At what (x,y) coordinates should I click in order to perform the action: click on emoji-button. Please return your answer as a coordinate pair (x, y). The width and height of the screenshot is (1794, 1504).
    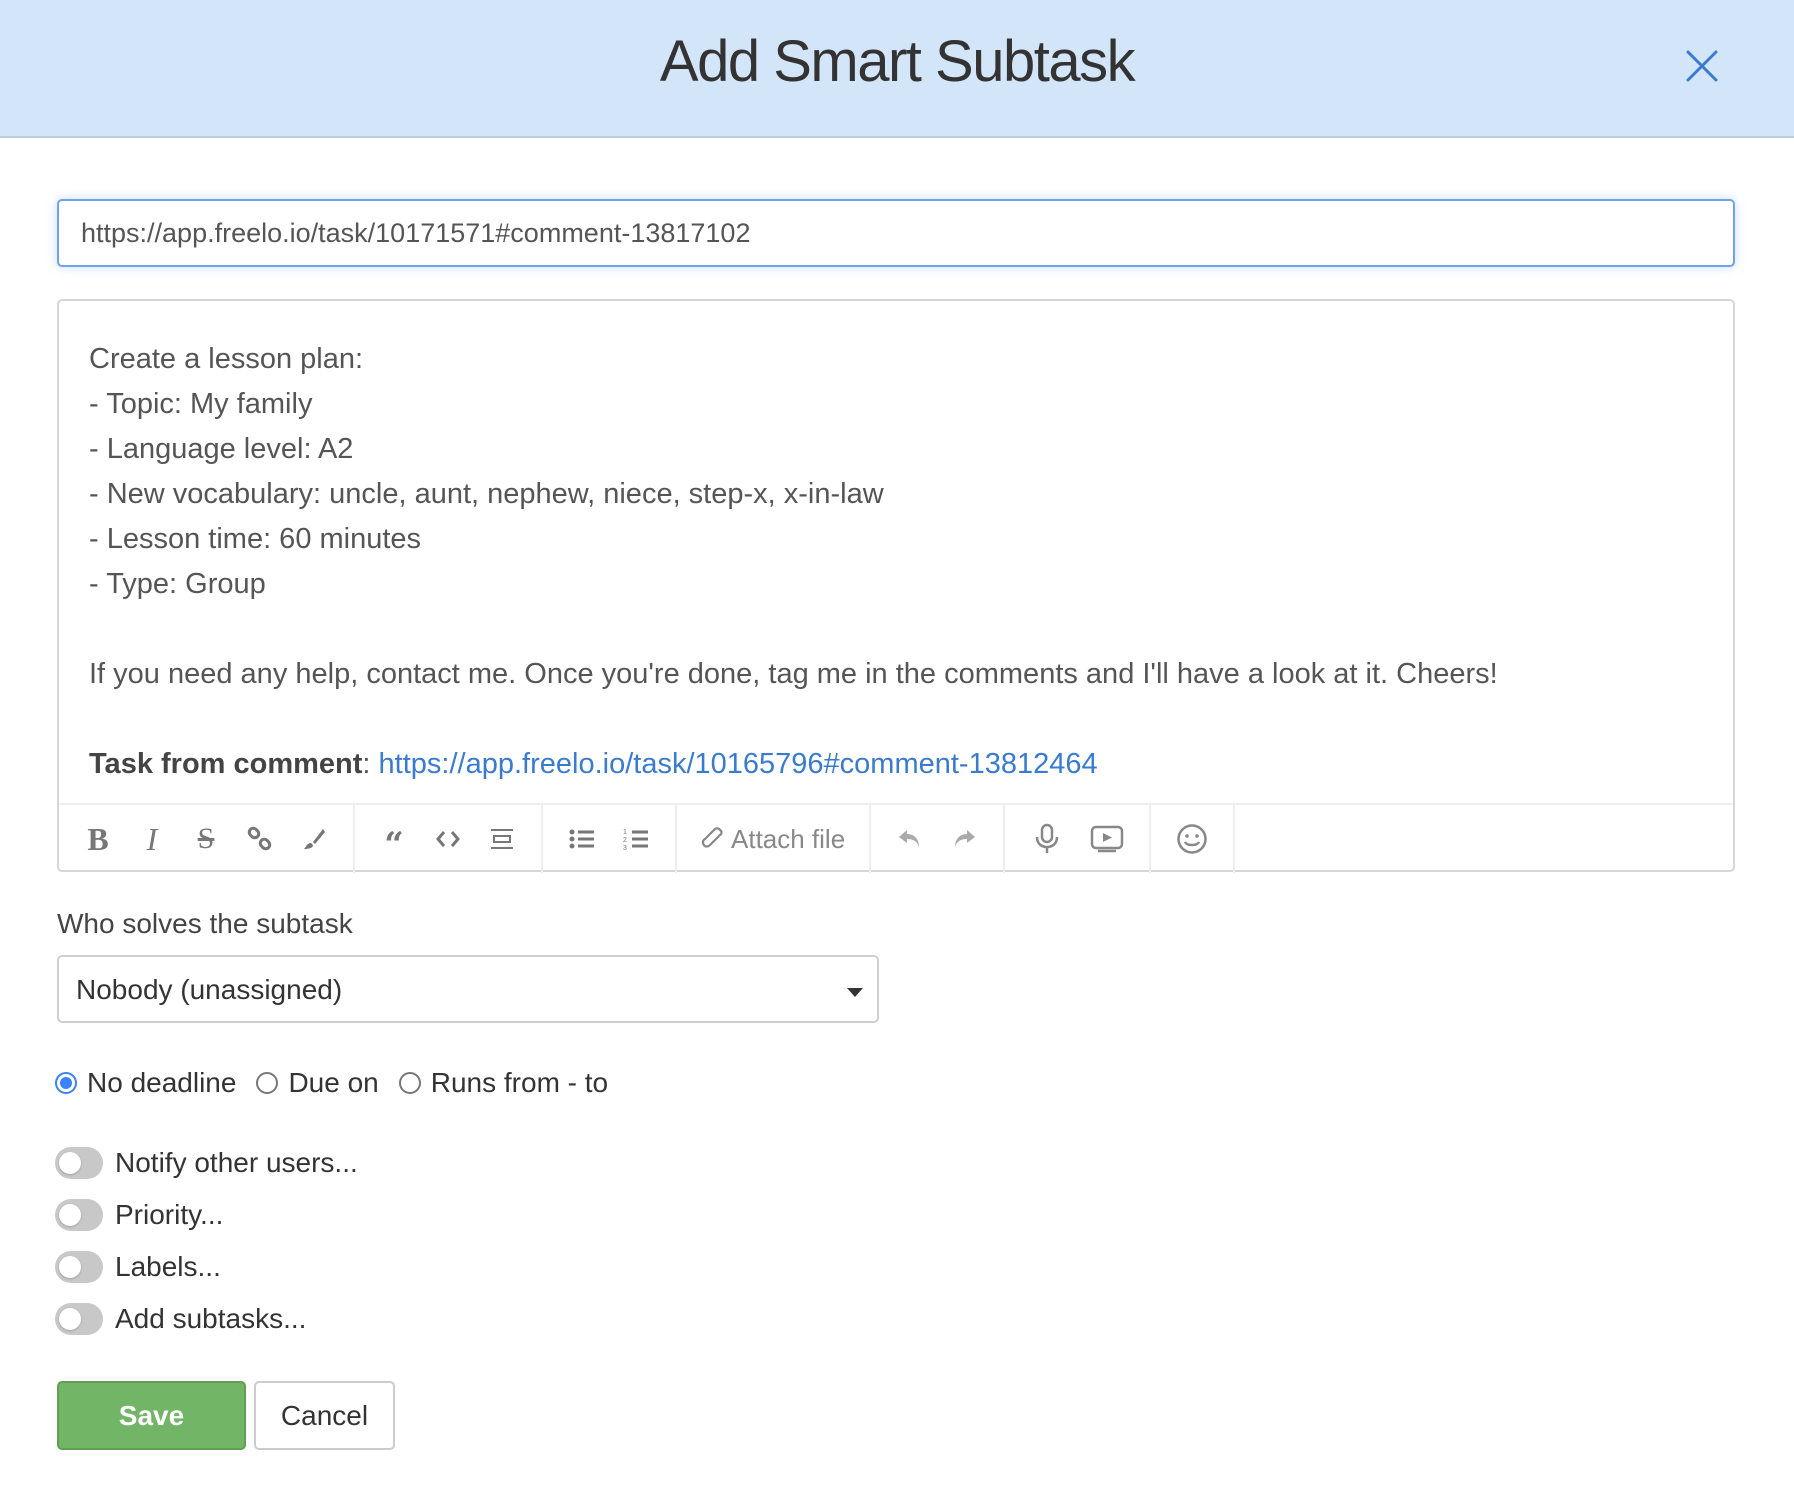
    Looking at the image, I should click on (1192, 839).